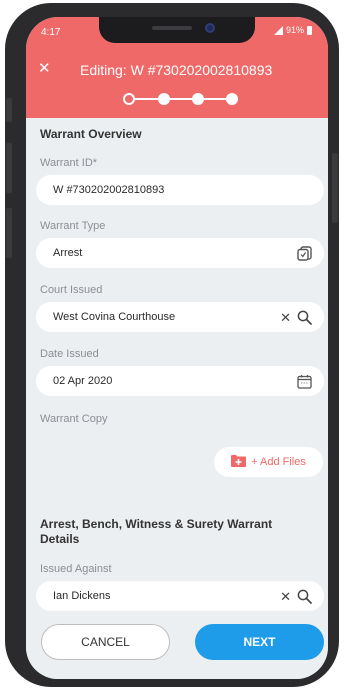  What do you see at coordinates (177, 645) in the screenshot?
I see `form-footer: CANCEL NEXT` at bounding box center [177, 645].